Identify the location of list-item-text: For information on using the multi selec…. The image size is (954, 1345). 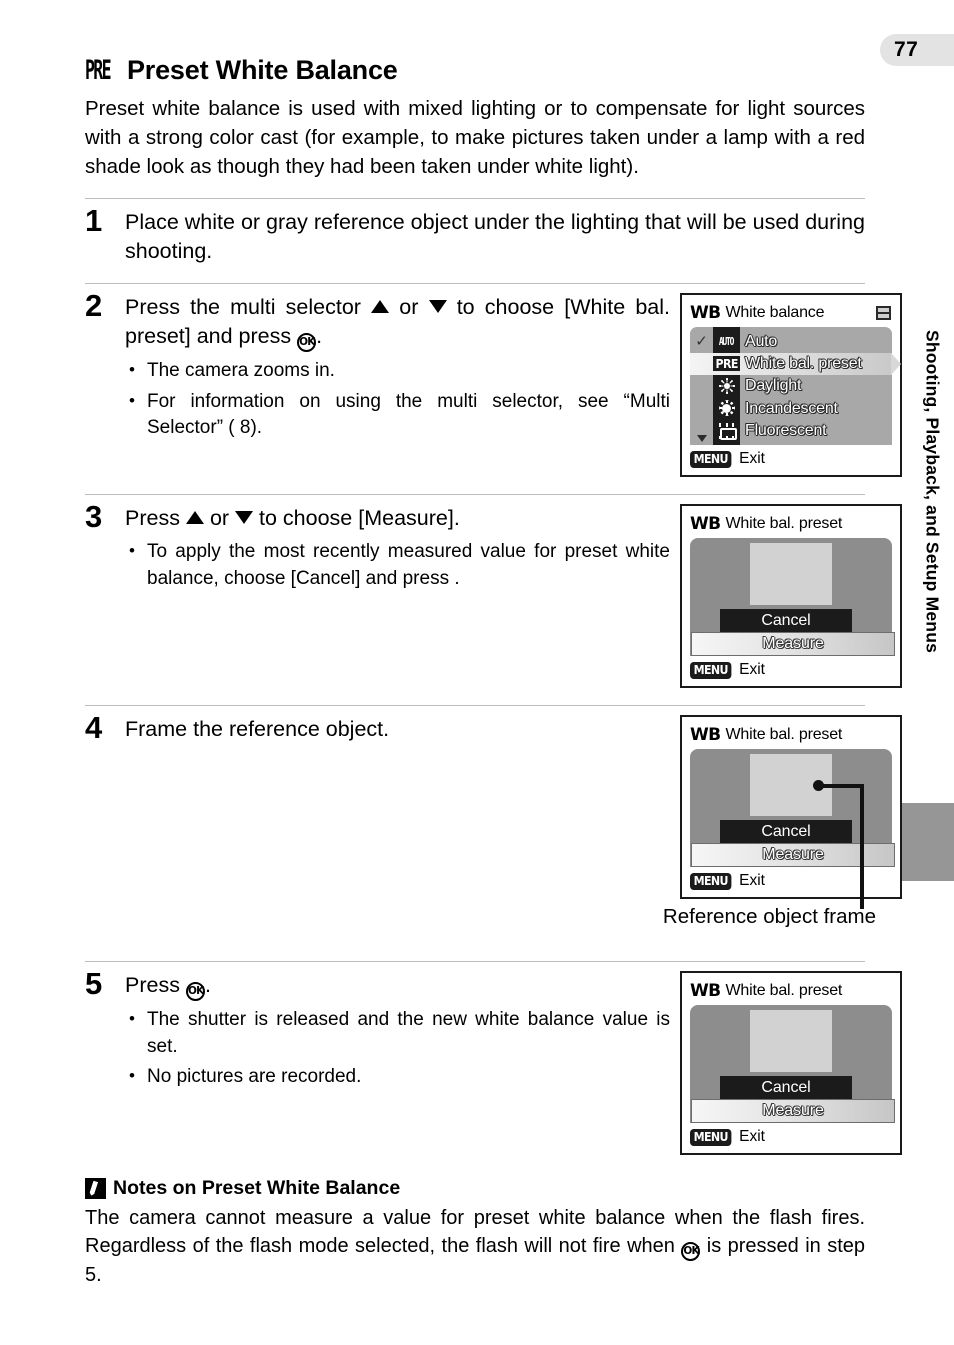
(408, 414).